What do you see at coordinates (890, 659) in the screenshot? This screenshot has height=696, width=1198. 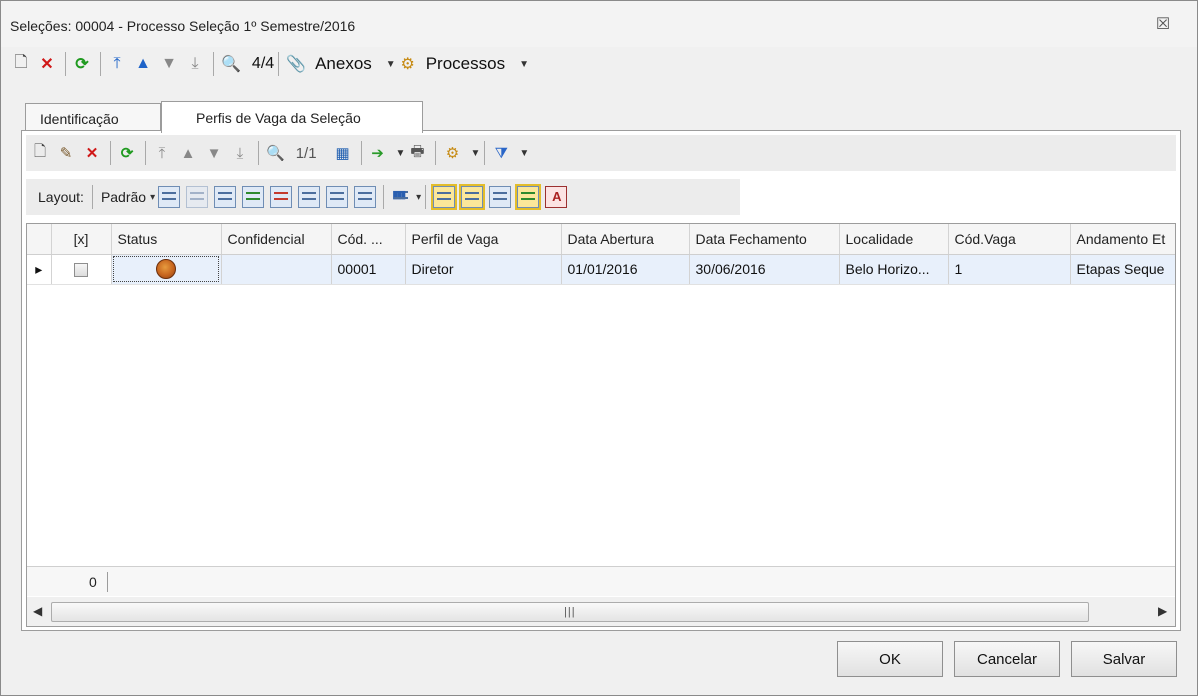 I see `ok-button: OK` at bounding box center [890, 659].